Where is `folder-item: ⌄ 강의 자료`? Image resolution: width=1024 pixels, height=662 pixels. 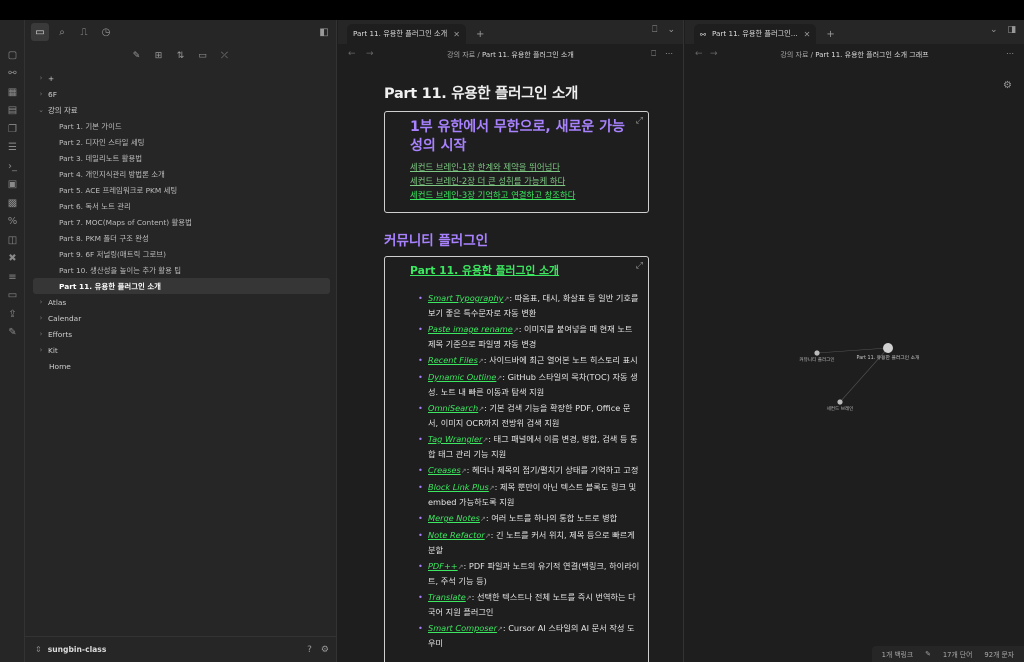 folder-item: ⌄ 강의 자료 is located at coordinates (180, 110).